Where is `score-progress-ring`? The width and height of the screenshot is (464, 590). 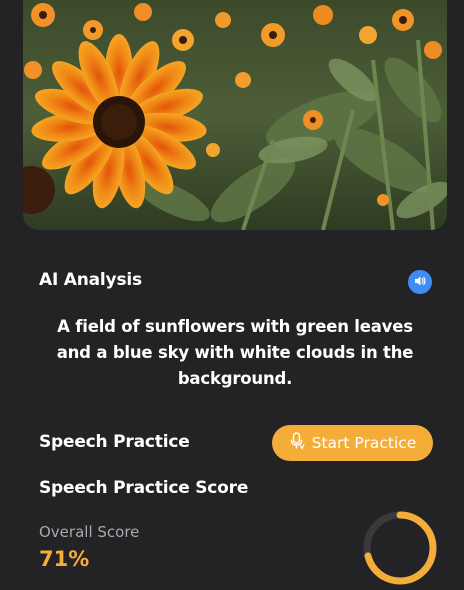
score-progress-ring is located at coordinates (400, 548).